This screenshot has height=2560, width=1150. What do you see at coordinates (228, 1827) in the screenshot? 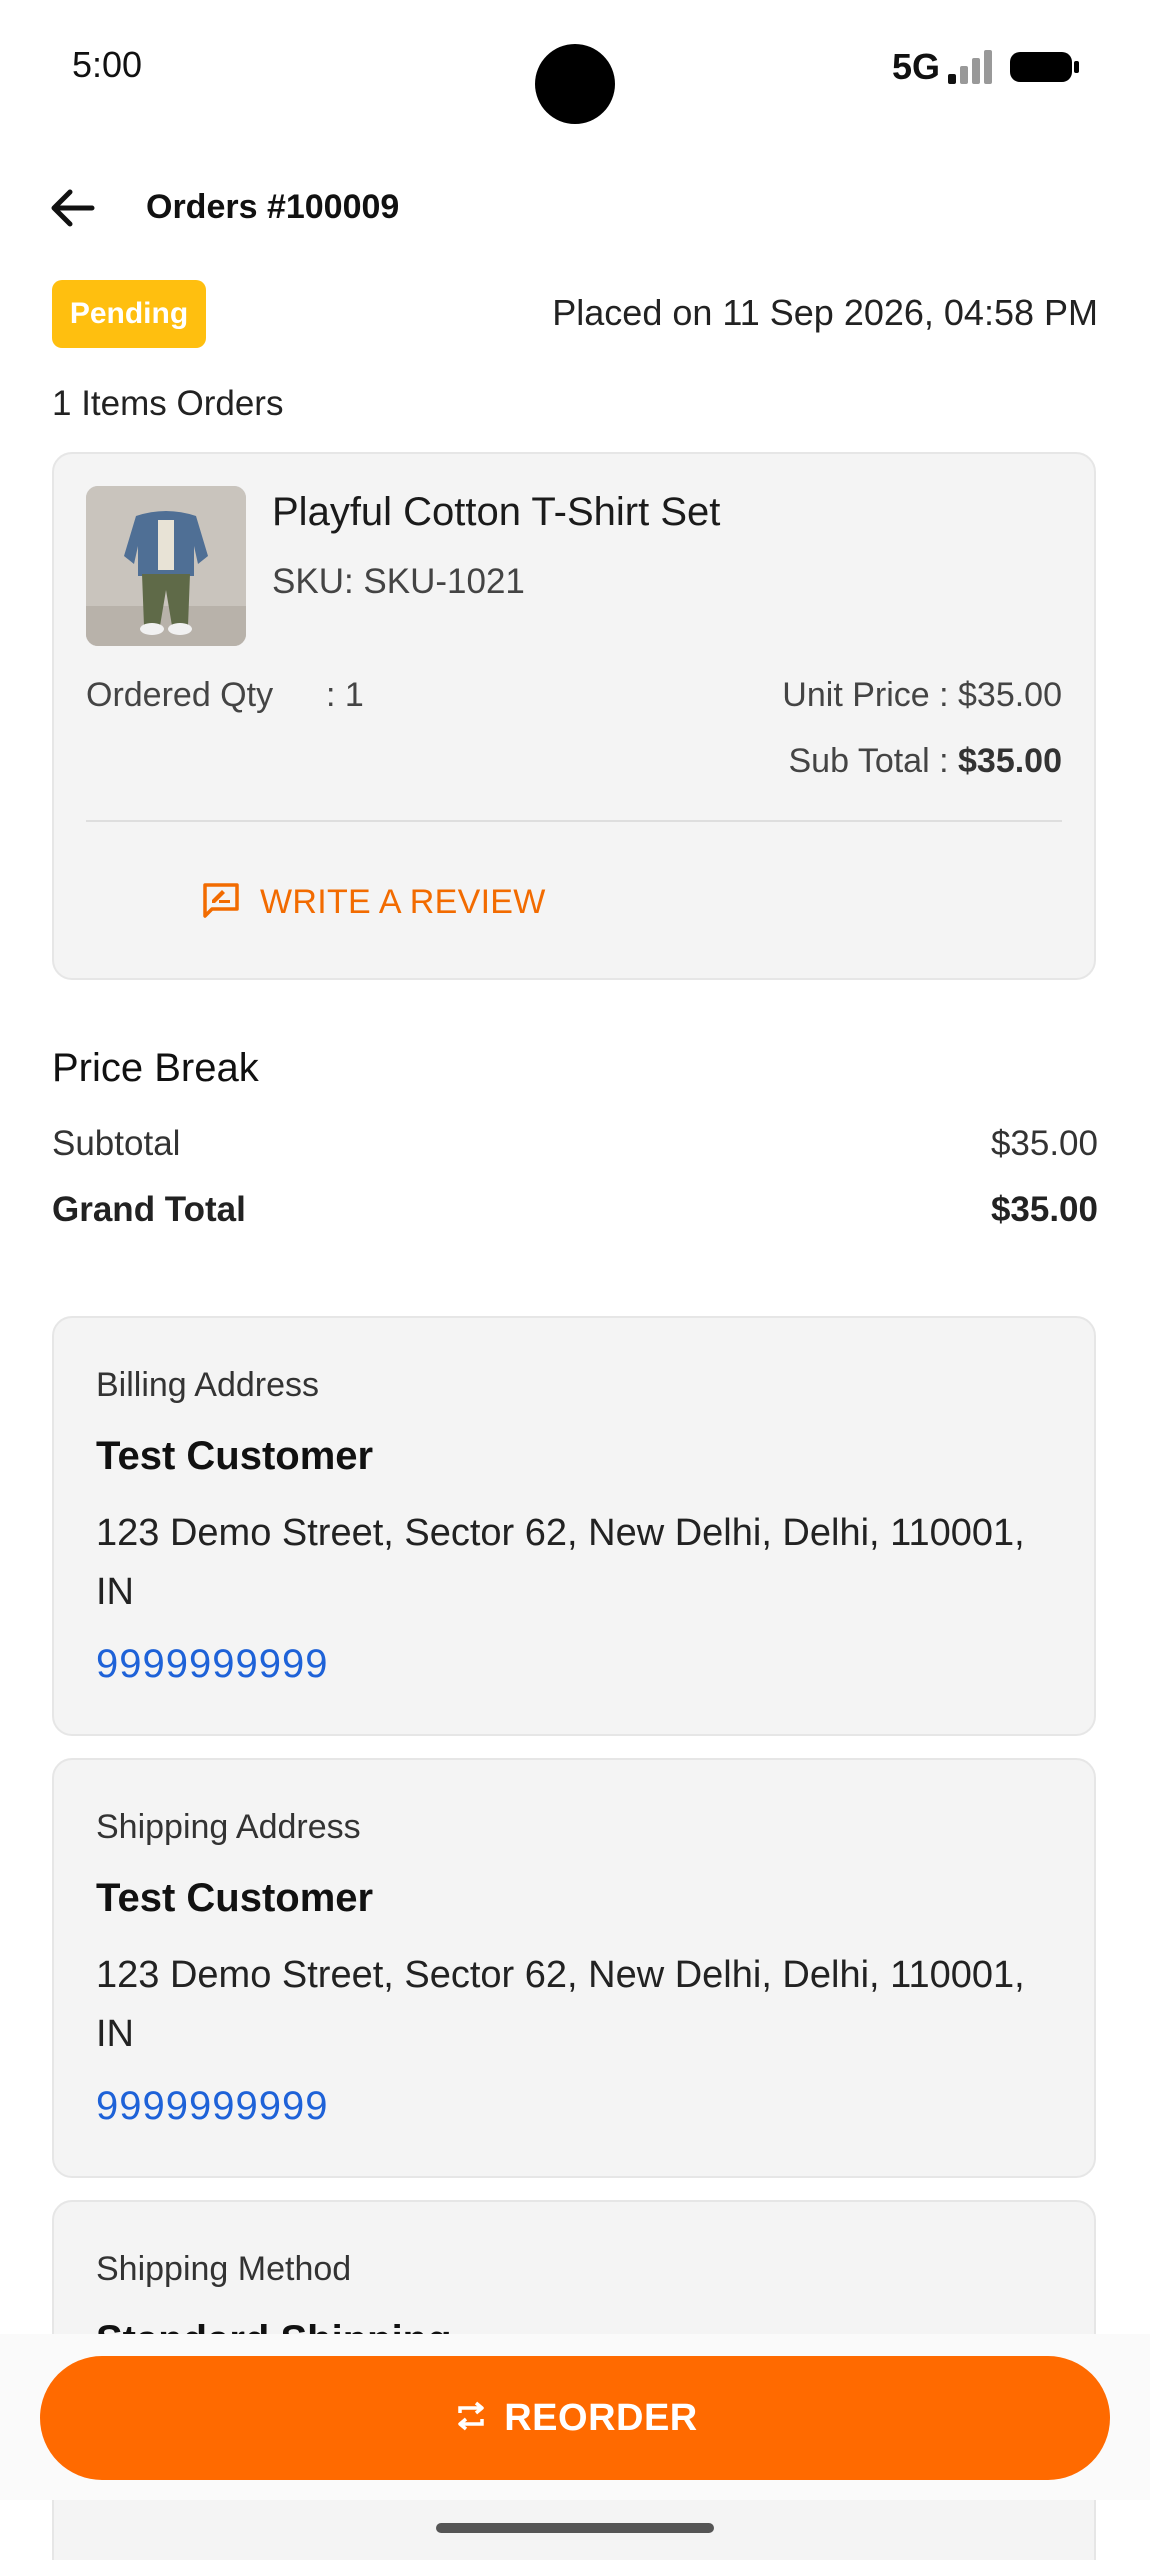
I see `shipping-address-label: Shipping Address` at bounding box center [228, 1827].